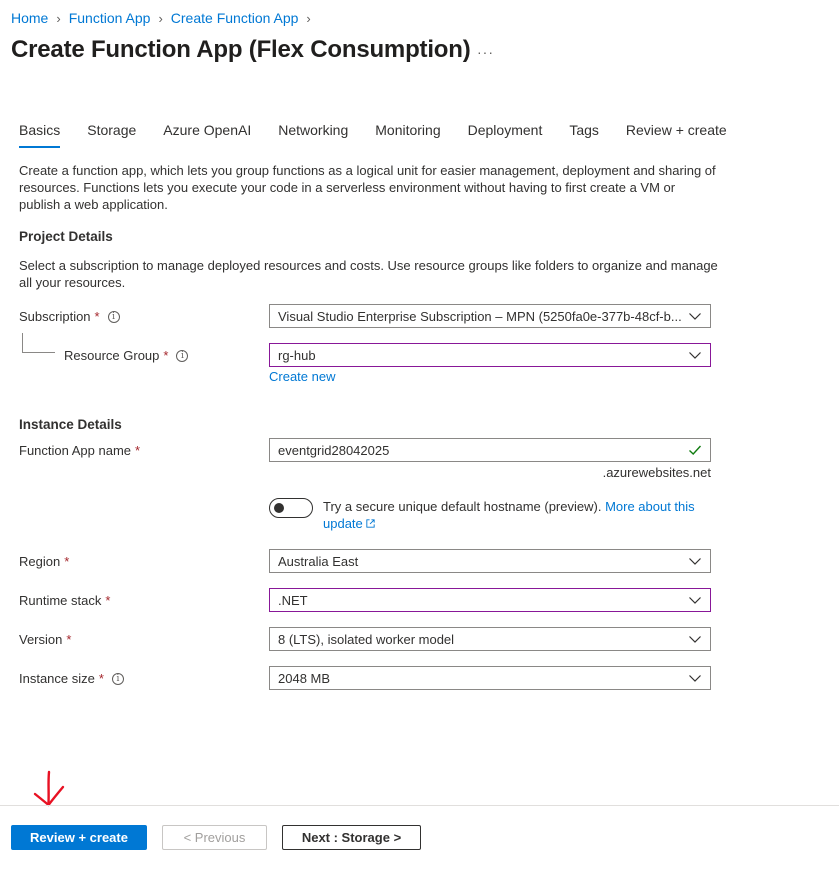  I want to click on function-app-name-input: eventgrid28042025, so click(490, 450).